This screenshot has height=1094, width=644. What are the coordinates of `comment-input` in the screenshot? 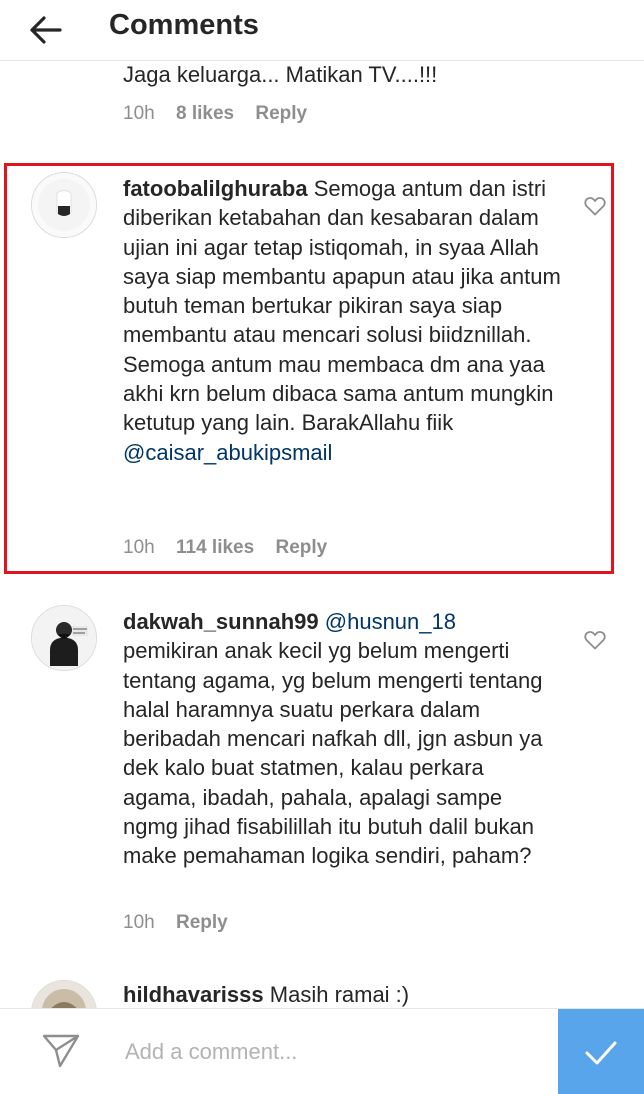 It's located at (335, 1052).